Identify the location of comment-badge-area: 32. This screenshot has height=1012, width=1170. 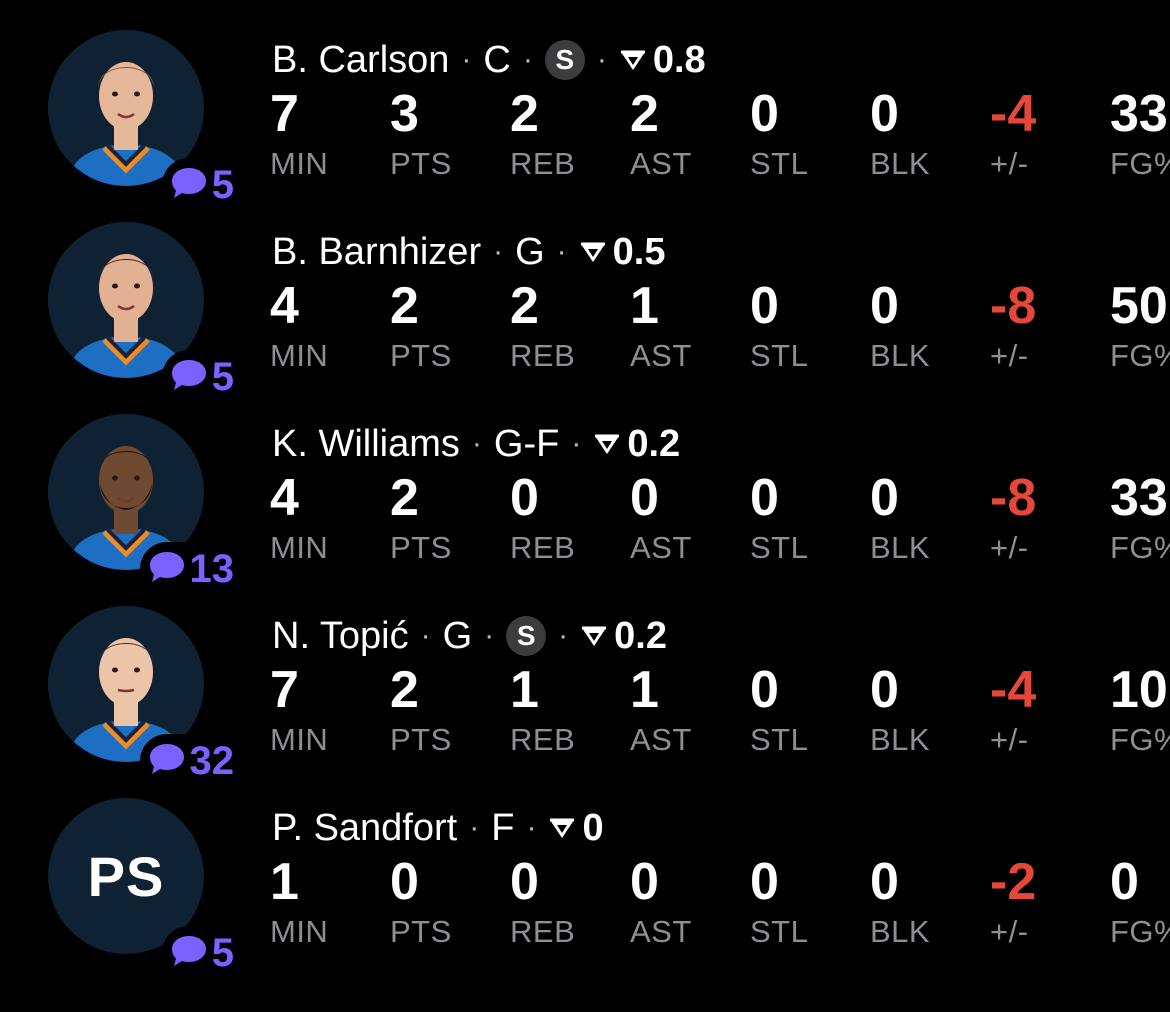
(118, 702).